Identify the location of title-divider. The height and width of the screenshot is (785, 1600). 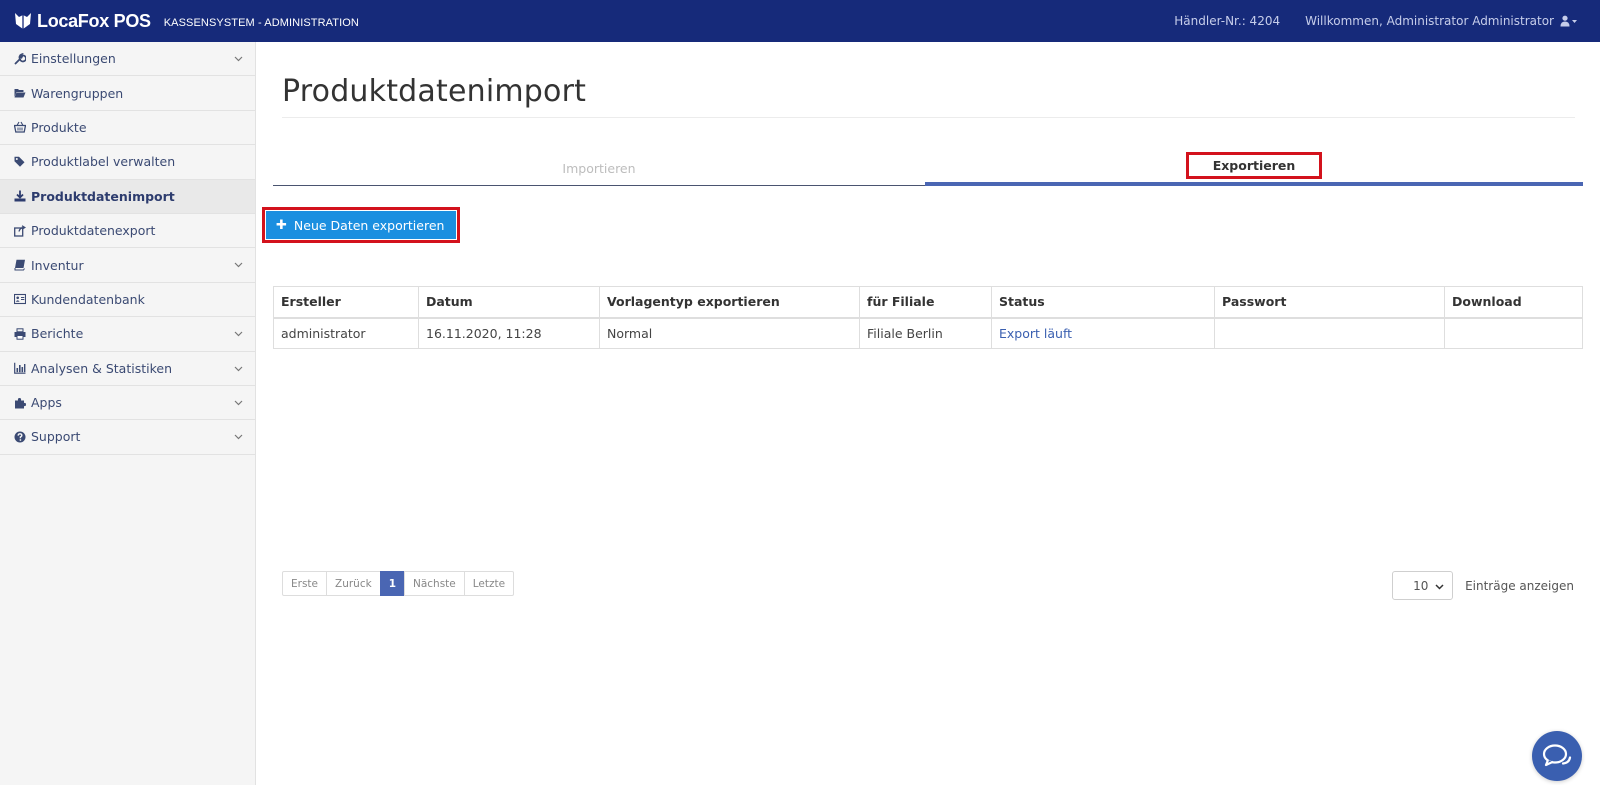
(928, 117).